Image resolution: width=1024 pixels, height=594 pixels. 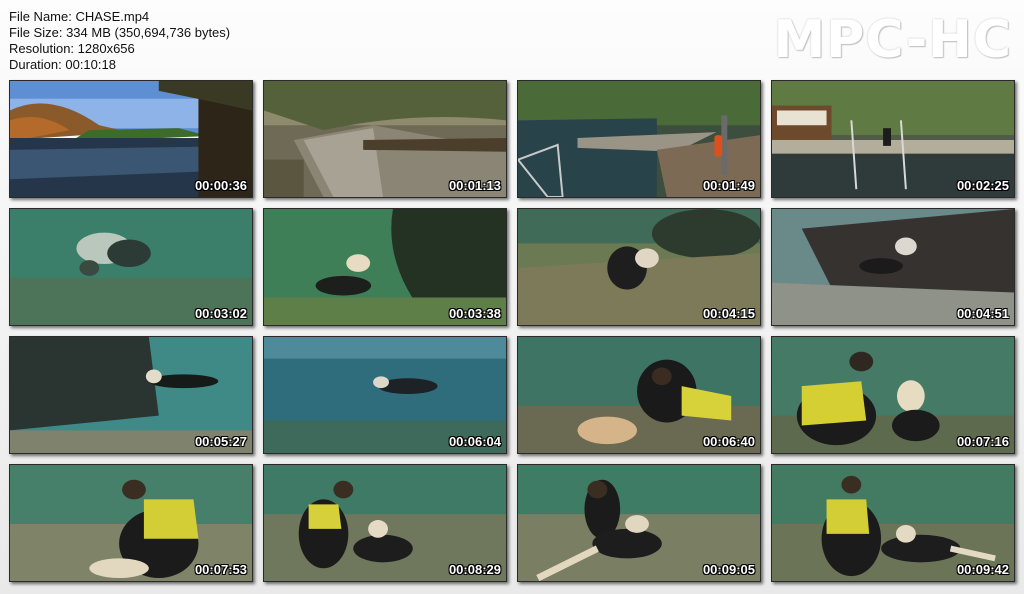 I want to click on duration-line: Duration: 00:10:18, so click(x=62, y=64).